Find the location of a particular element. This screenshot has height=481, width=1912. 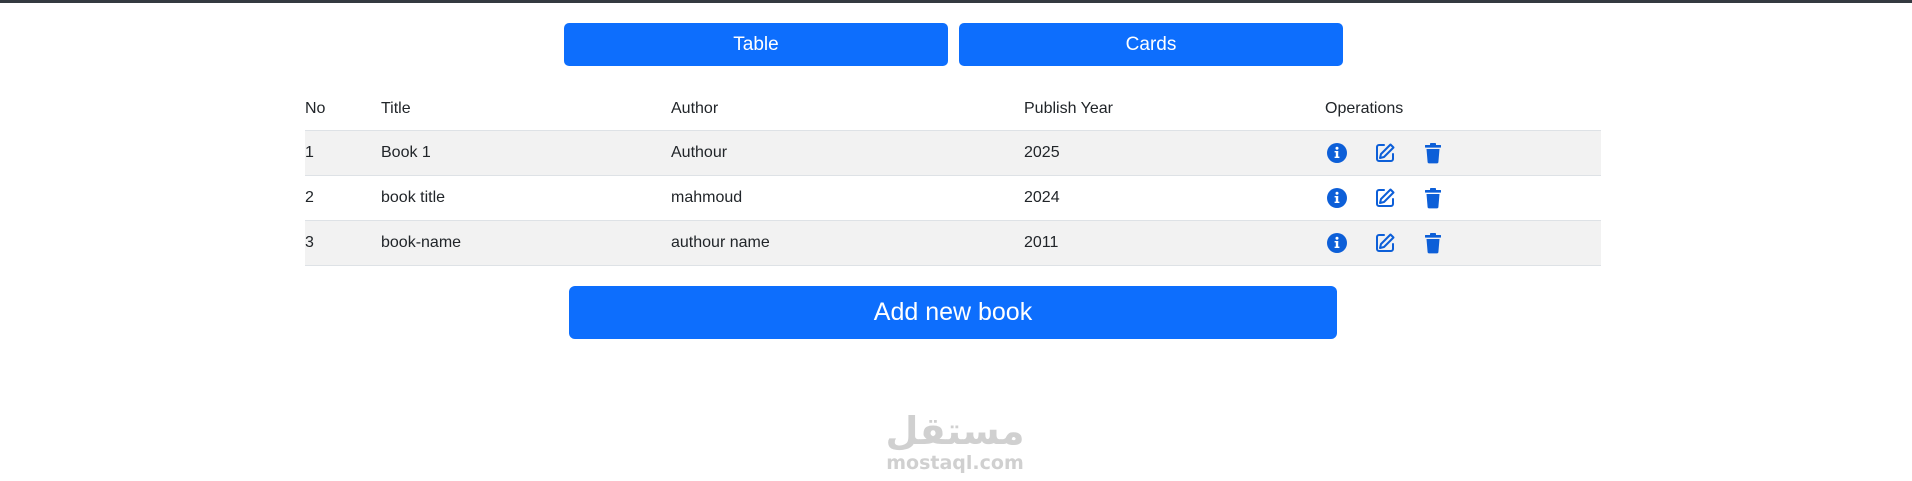

watermark-logo: مستقل mostaql.com is located at coordinates (955, 442).